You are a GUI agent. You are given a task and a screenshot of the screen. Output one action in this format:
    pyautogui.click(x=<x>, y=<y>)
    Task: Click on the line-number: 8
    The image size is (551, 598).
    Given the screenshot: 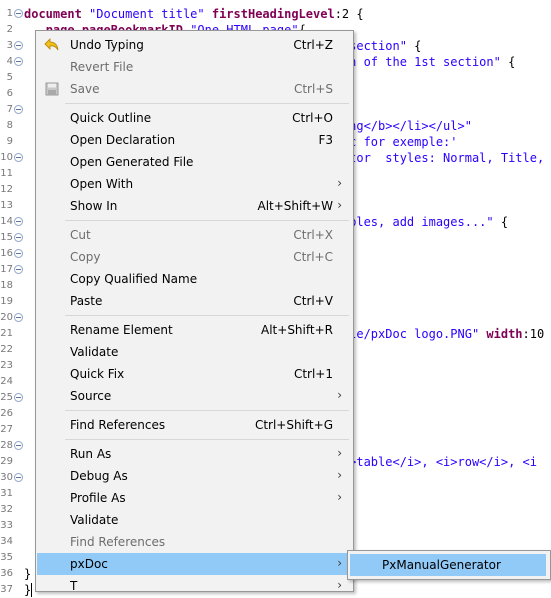 What is the action you would take?
    pyautogui.click(x=9, y=125)
    